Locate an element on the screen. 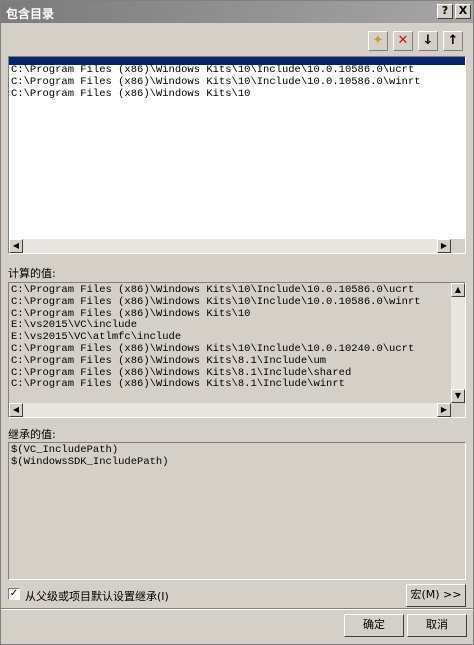  ok-button: 确定 is located at coordinates (374, 625).